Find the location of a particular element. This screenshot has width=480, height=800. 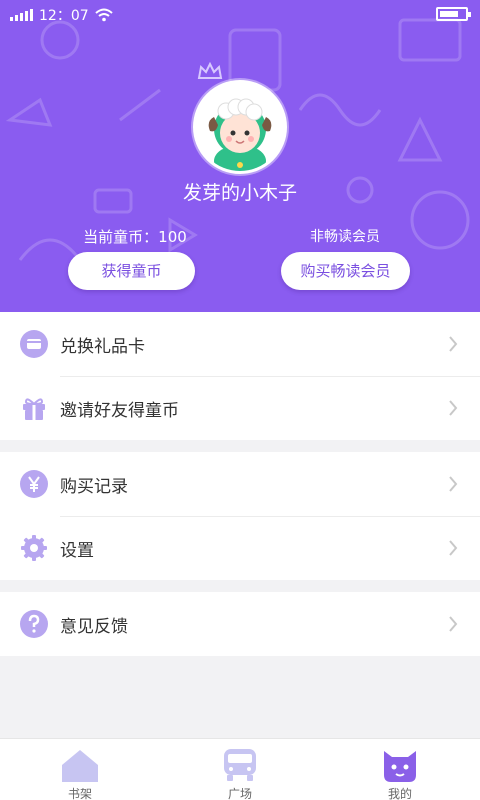

question-icon is located at coordinates (34, 624).